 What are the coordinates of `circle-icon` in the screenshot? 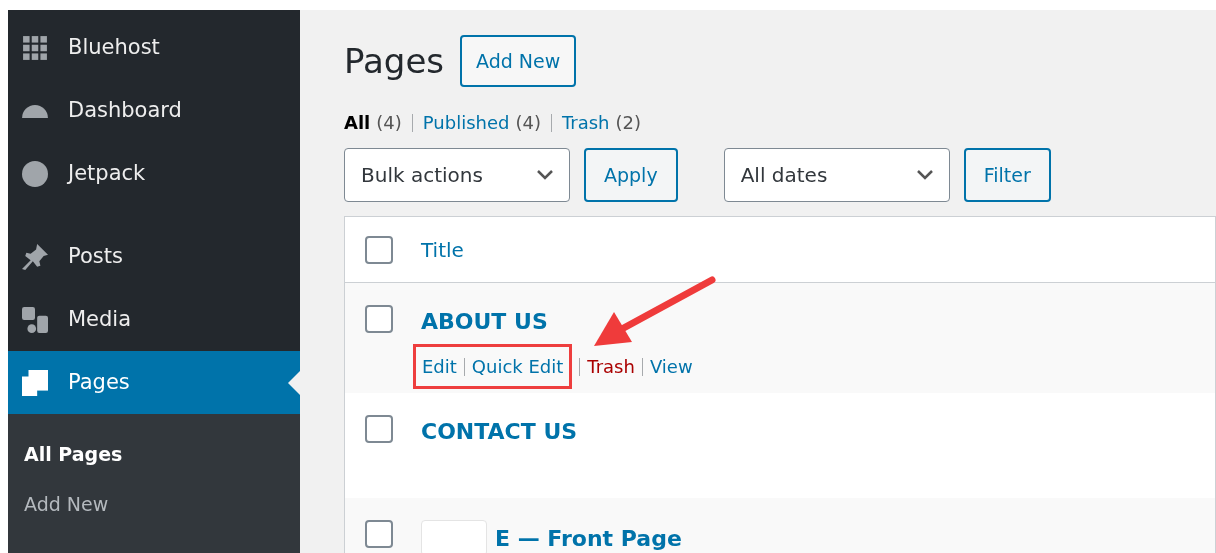 It's located at (35, 173).